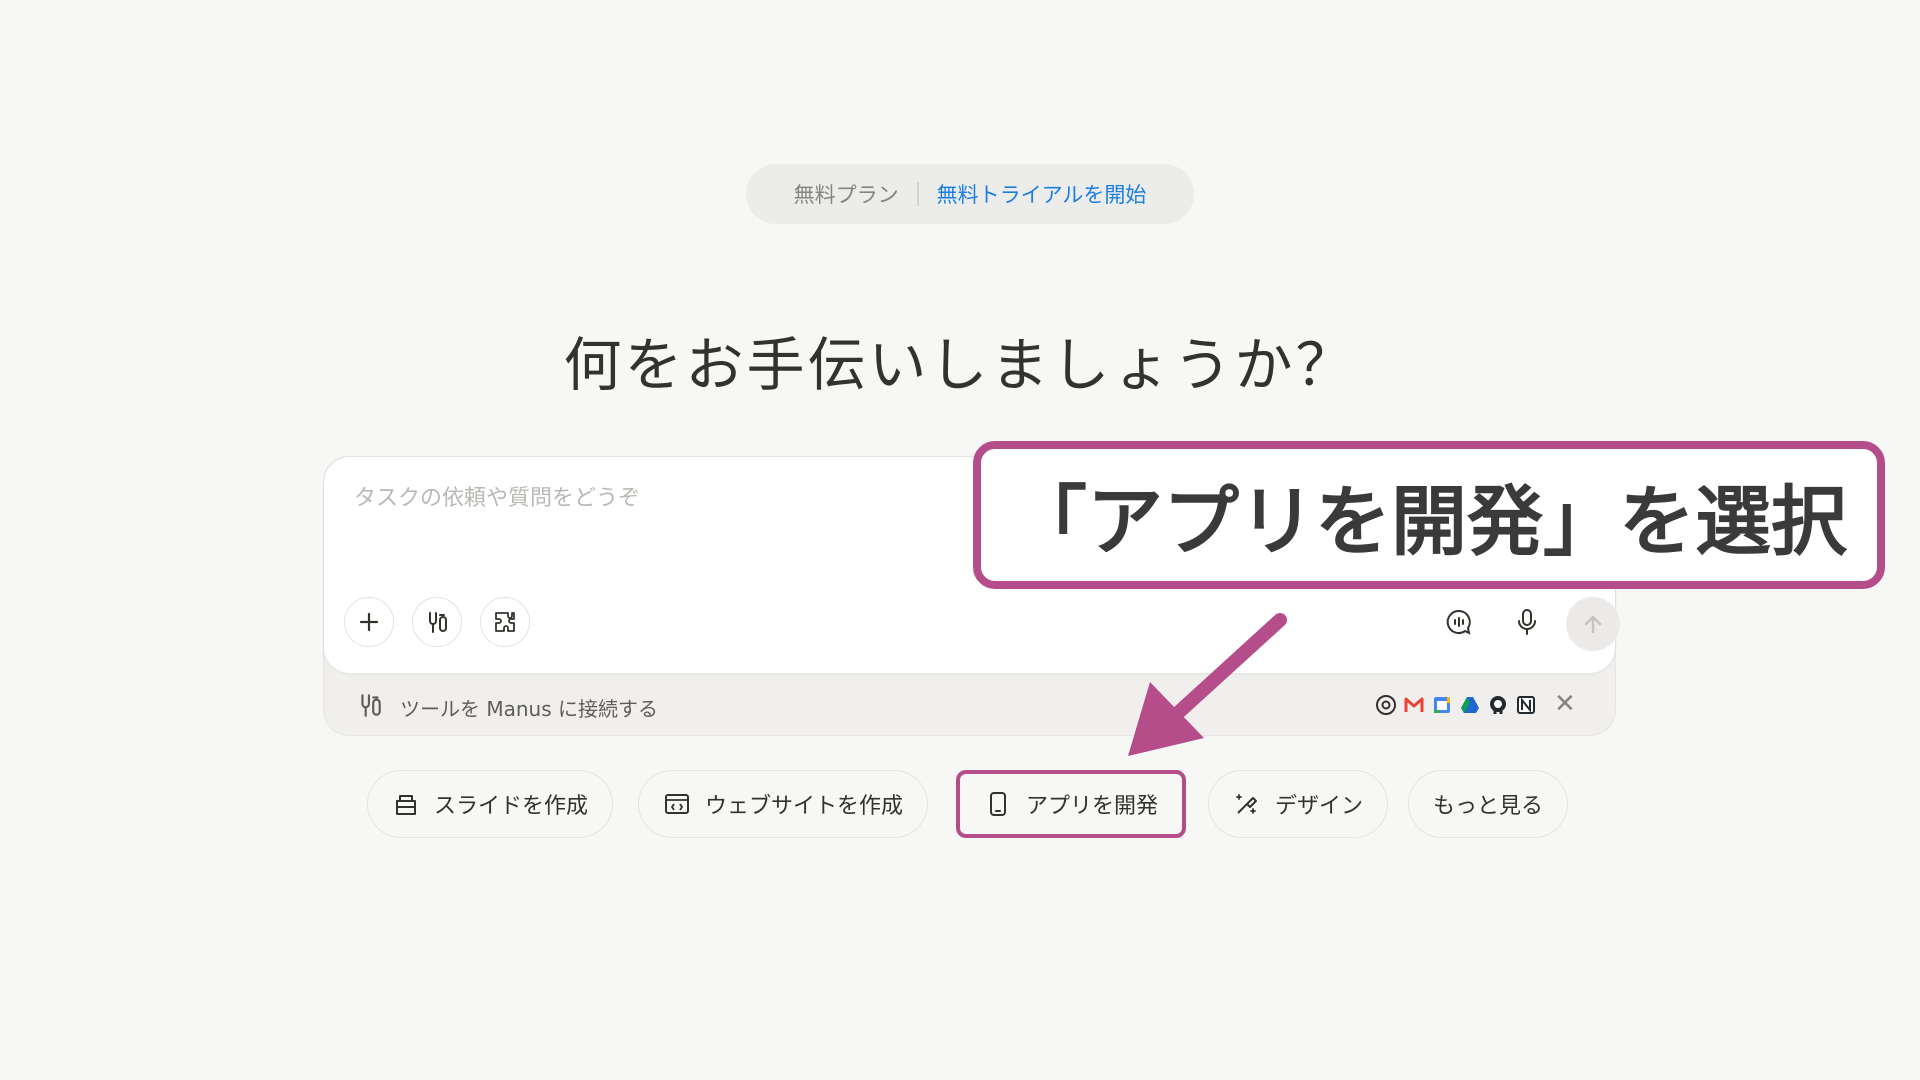  I want to click on microphone-icon, so click(1527, 622).